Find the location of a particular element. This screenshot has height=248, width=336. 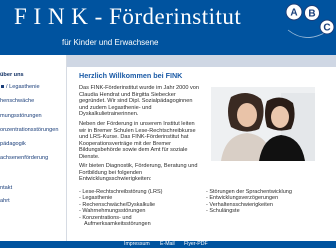

nav-label: achsenenförderung is located at coordinates (24, 158).